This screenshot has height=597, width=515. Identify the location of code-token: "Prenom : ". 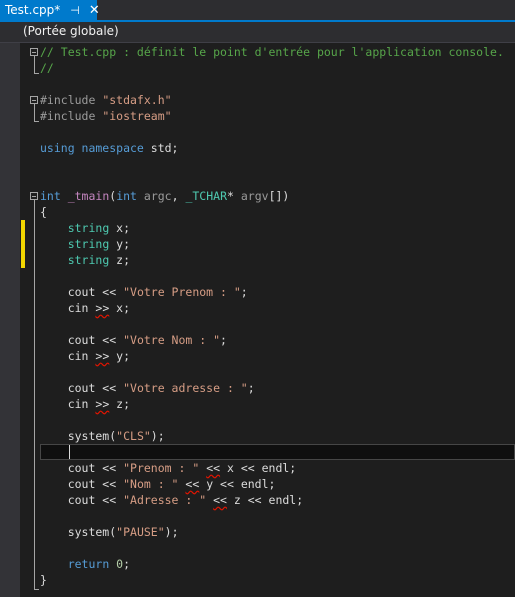
(161, 468).